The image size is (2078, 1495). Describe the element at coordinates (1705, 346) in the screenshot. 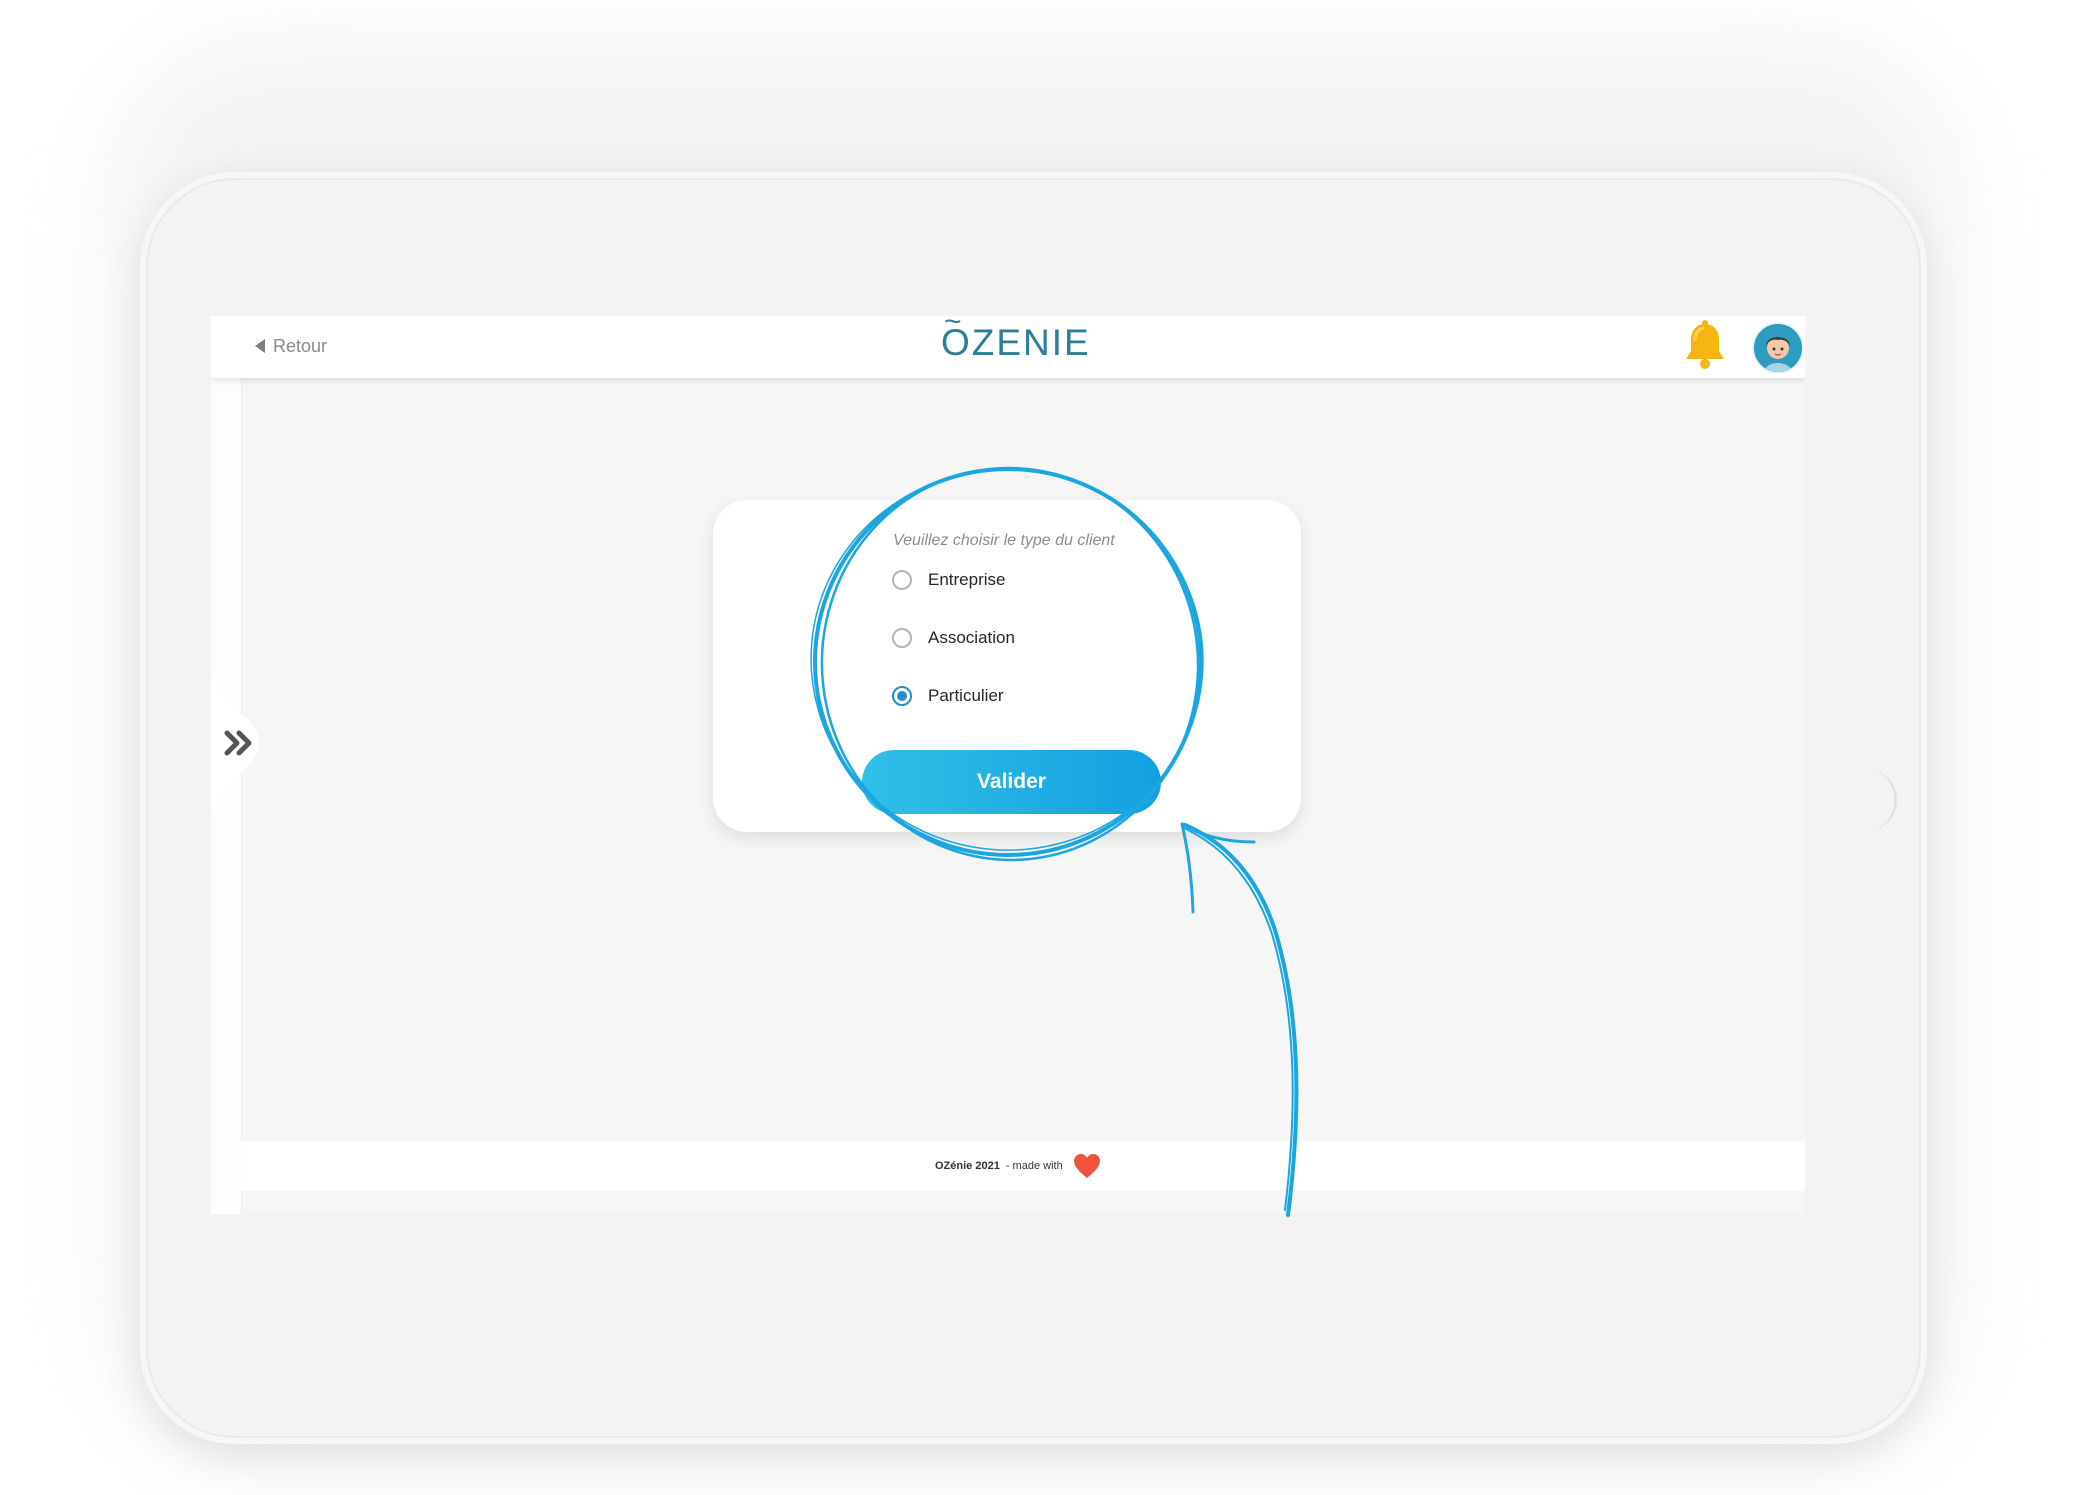

I see `bell-icon` at that location.